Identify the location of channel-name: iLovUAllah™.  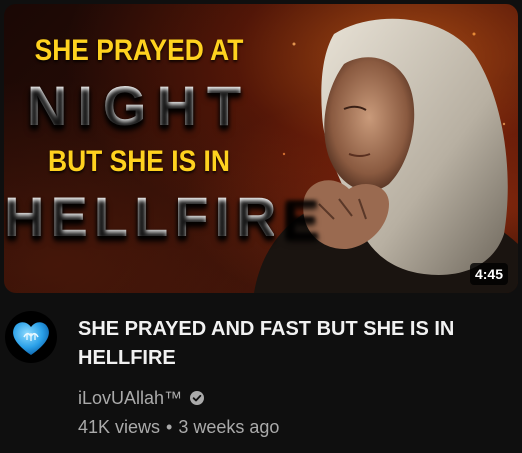
(130, 398).